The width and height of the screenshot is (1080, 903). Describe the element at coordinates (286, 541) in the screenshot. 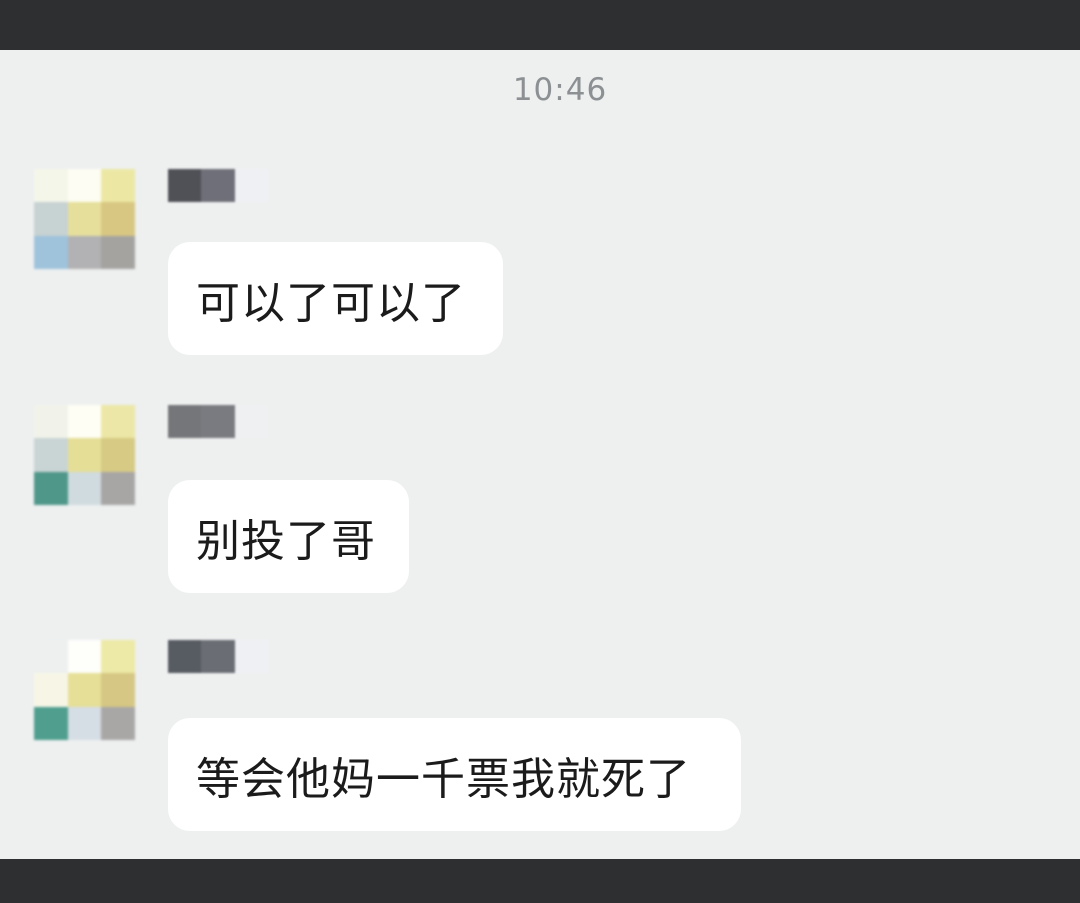

I see `message-text: 别投了哥` at that location.